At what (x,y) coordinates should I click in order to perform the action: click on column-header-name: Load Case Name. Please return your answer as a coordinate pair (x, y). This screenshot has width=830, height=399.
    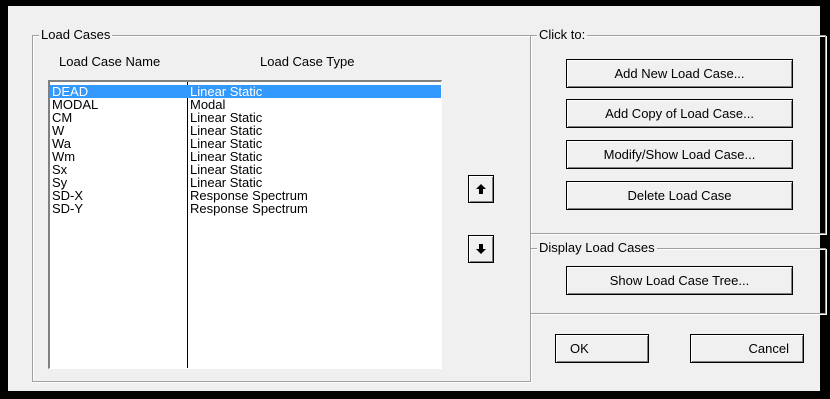
    Looking at the image, I should click on (110, 61).